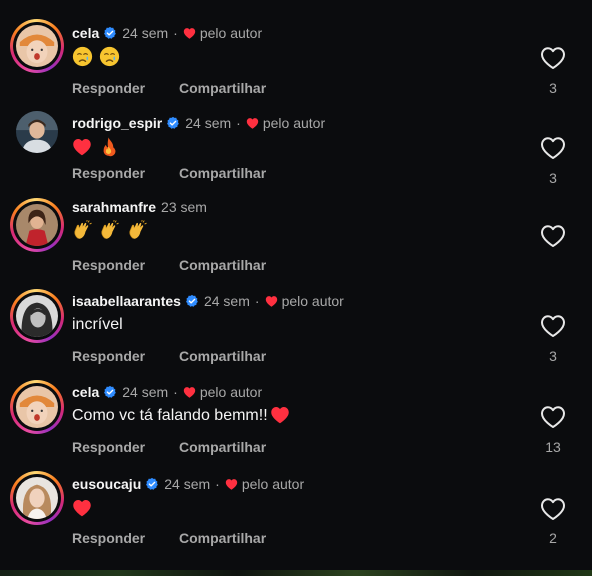 The height and width of the screenshot is (576, 592). I want to click on comment-text: incrível, so click(97, 324).